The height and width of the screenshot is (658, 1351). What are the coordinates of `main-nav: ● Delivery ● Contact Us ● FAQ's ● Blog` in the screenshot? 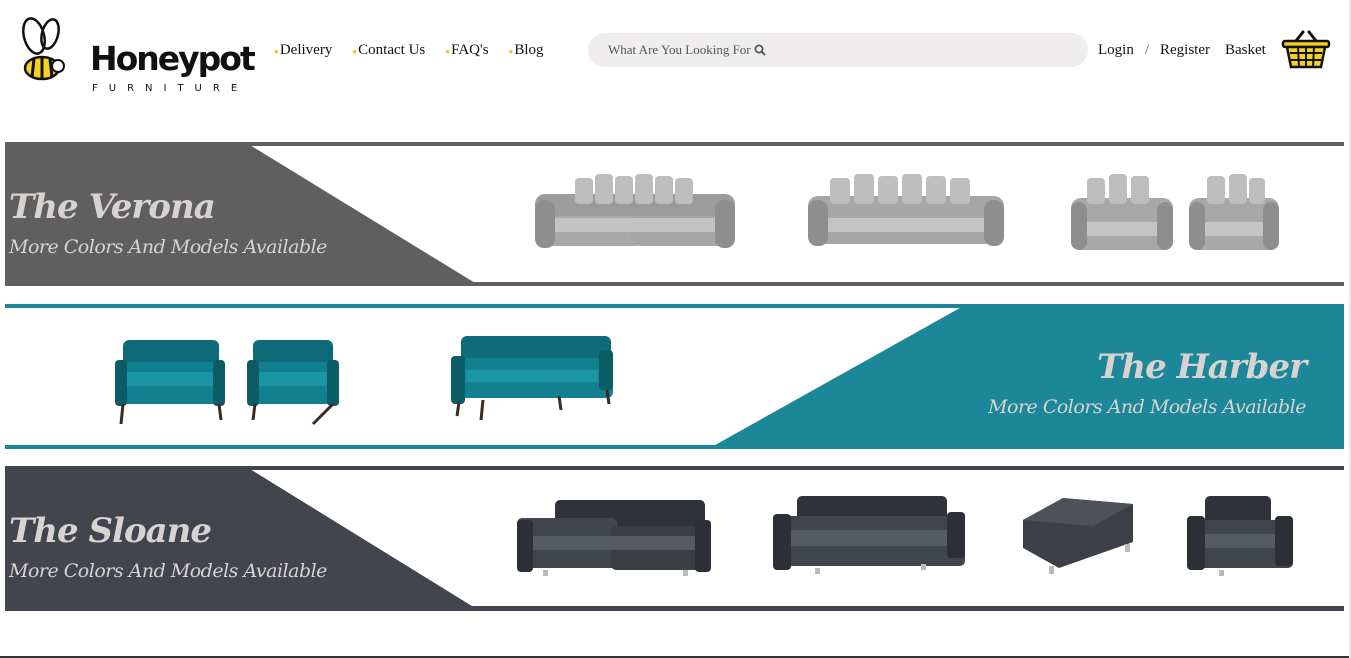 It's located at (409, 51).